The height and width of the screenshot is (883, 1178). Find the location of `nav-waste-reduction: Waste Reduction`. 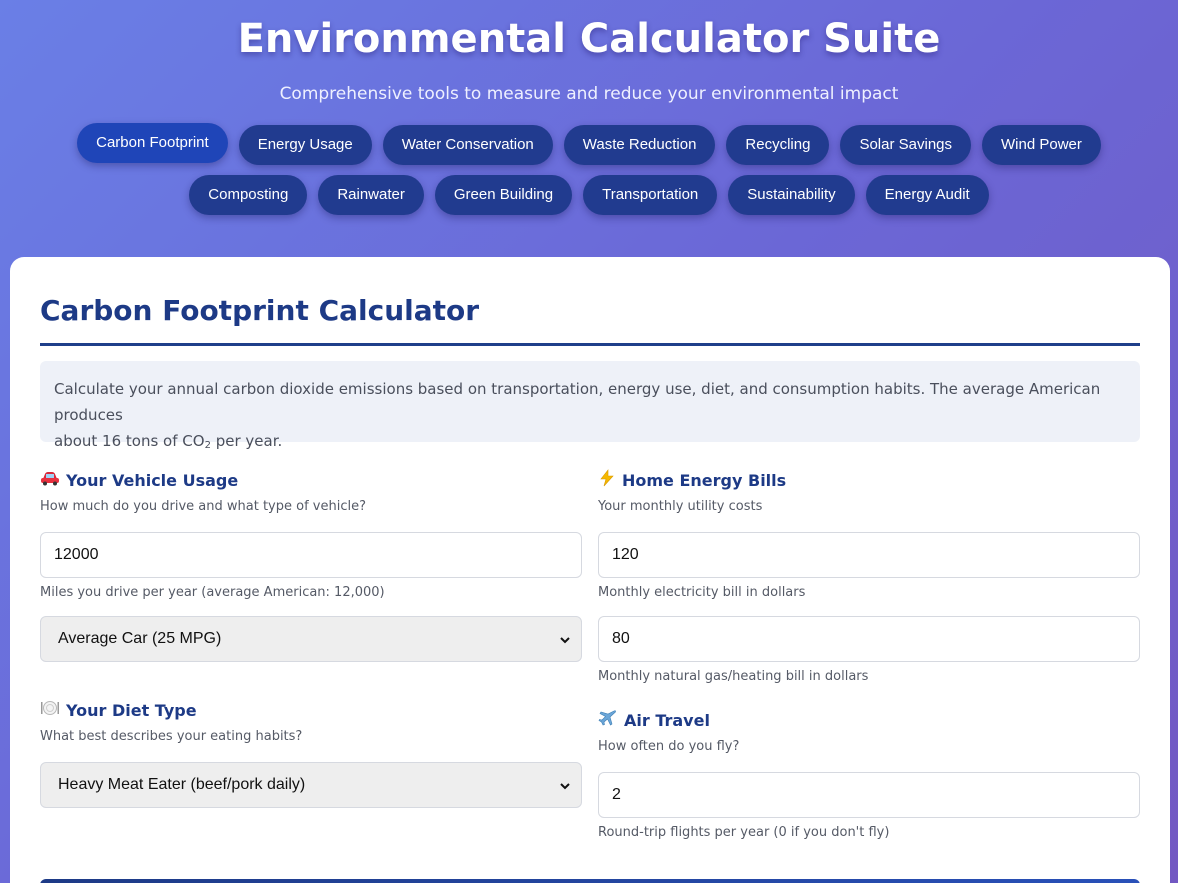

nav-waste-reduction: Waste Reduction is located at coordinates (639, 145).